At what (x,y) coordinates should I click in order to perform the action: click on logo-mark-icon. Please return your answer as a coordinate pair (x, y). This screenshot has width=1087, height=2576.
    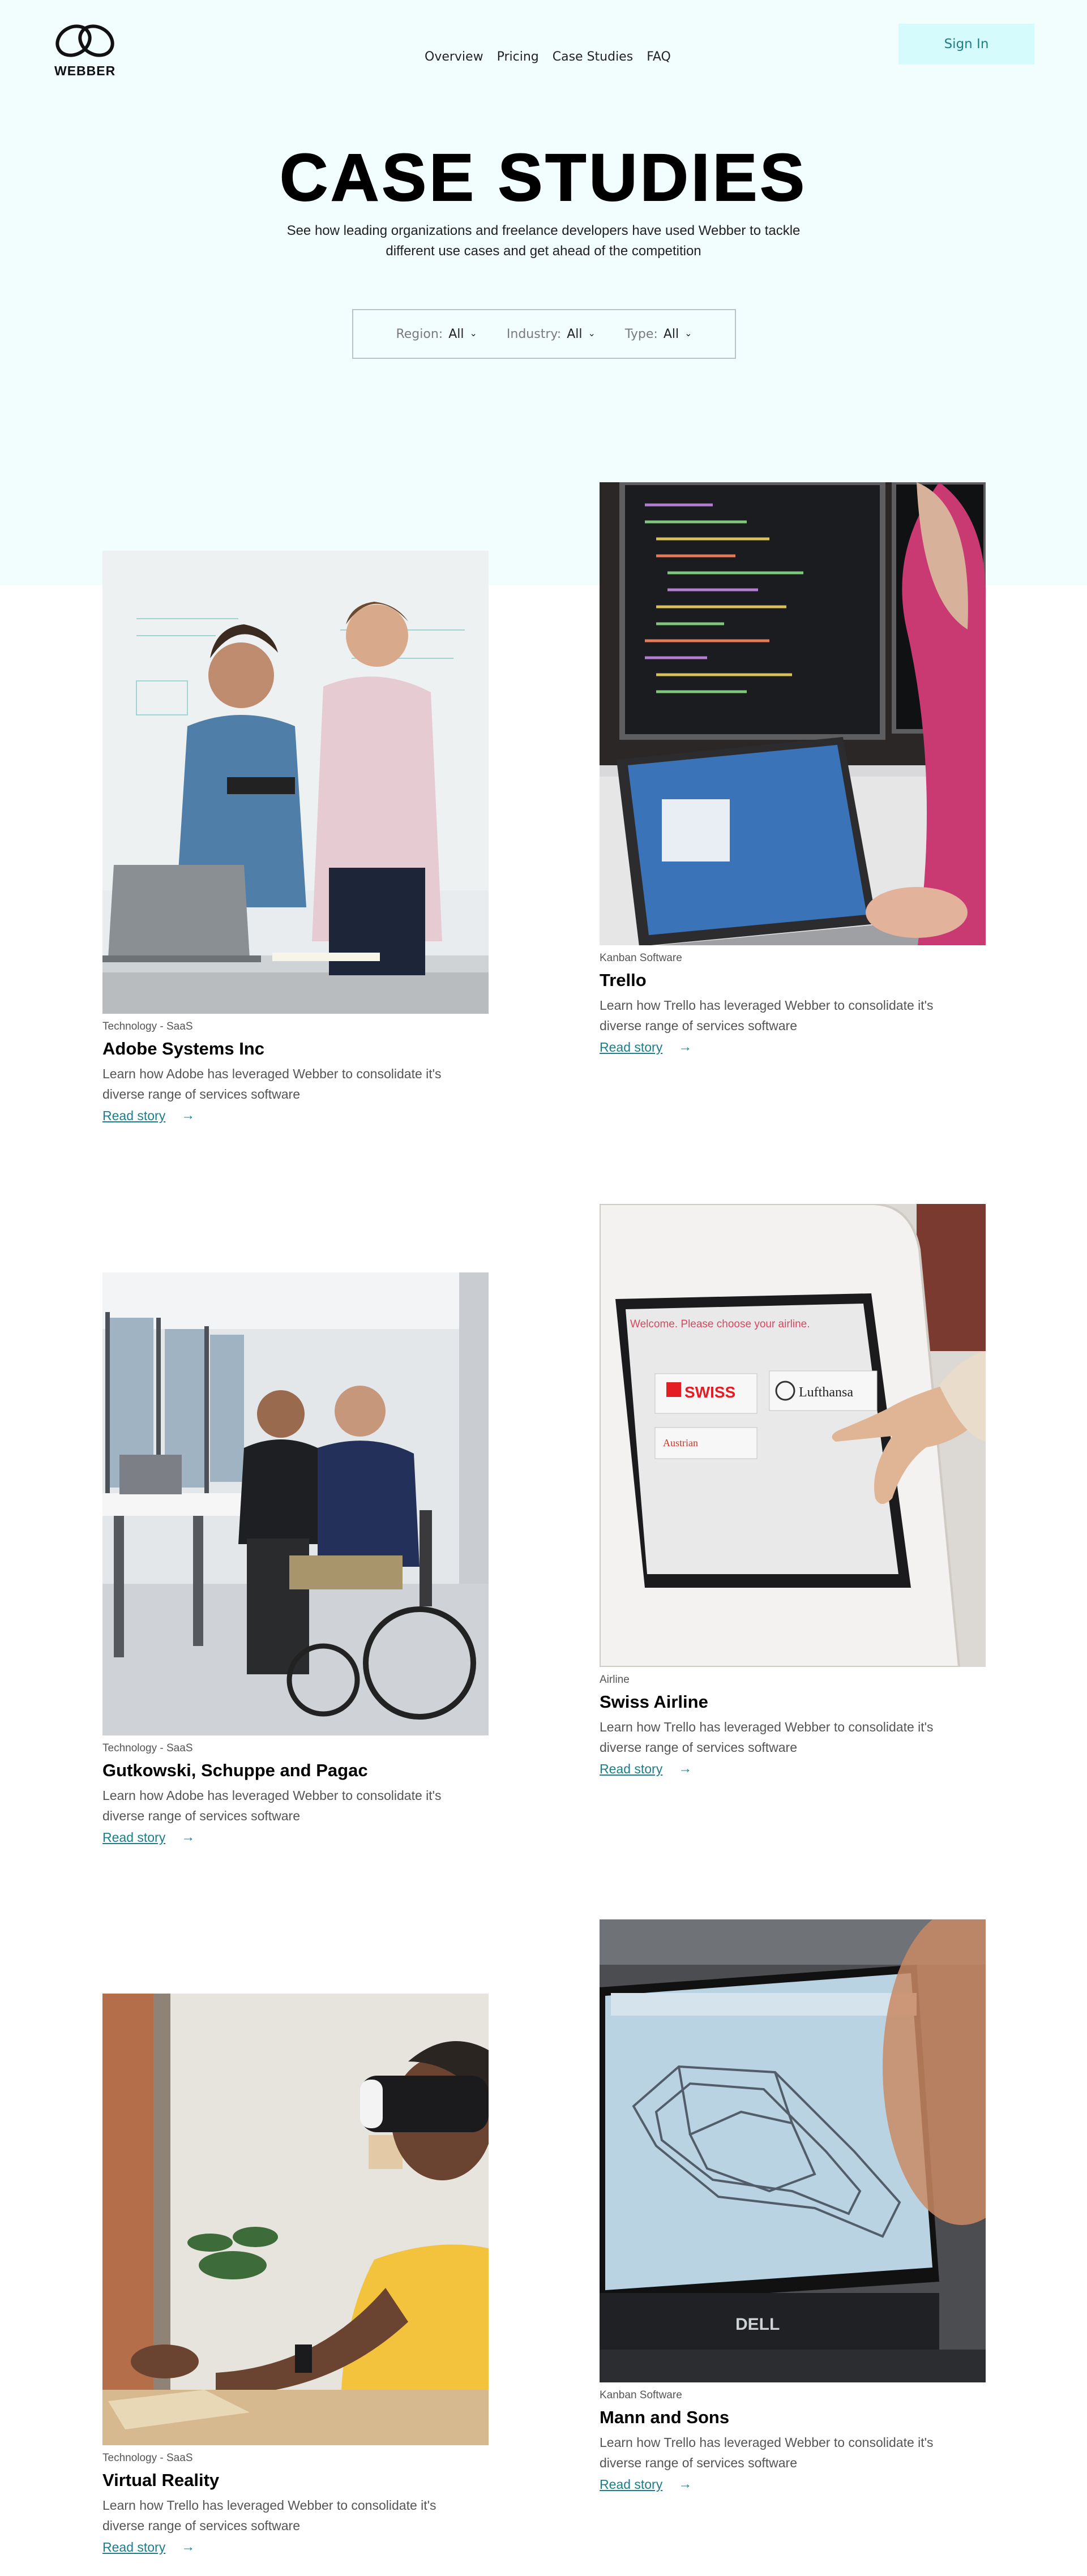
    Looking at the image, I should click on (84, 40).